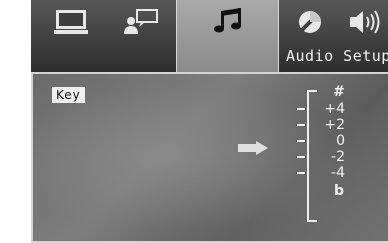  I want to click on scale-level-value: +4, so click(334, 109).